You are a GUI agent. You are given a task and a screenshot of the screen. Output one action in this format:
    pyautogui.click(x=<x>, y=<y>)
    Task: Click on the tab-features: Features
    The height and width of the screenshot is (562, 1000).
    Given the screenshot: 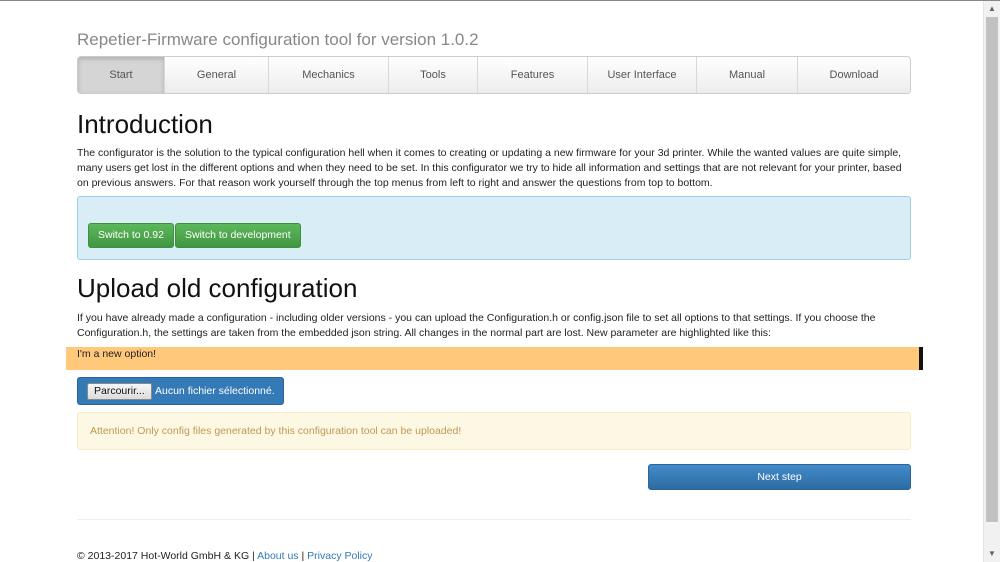 What is the action you would take?
    pyautogui.click(x=533, y=75)
    